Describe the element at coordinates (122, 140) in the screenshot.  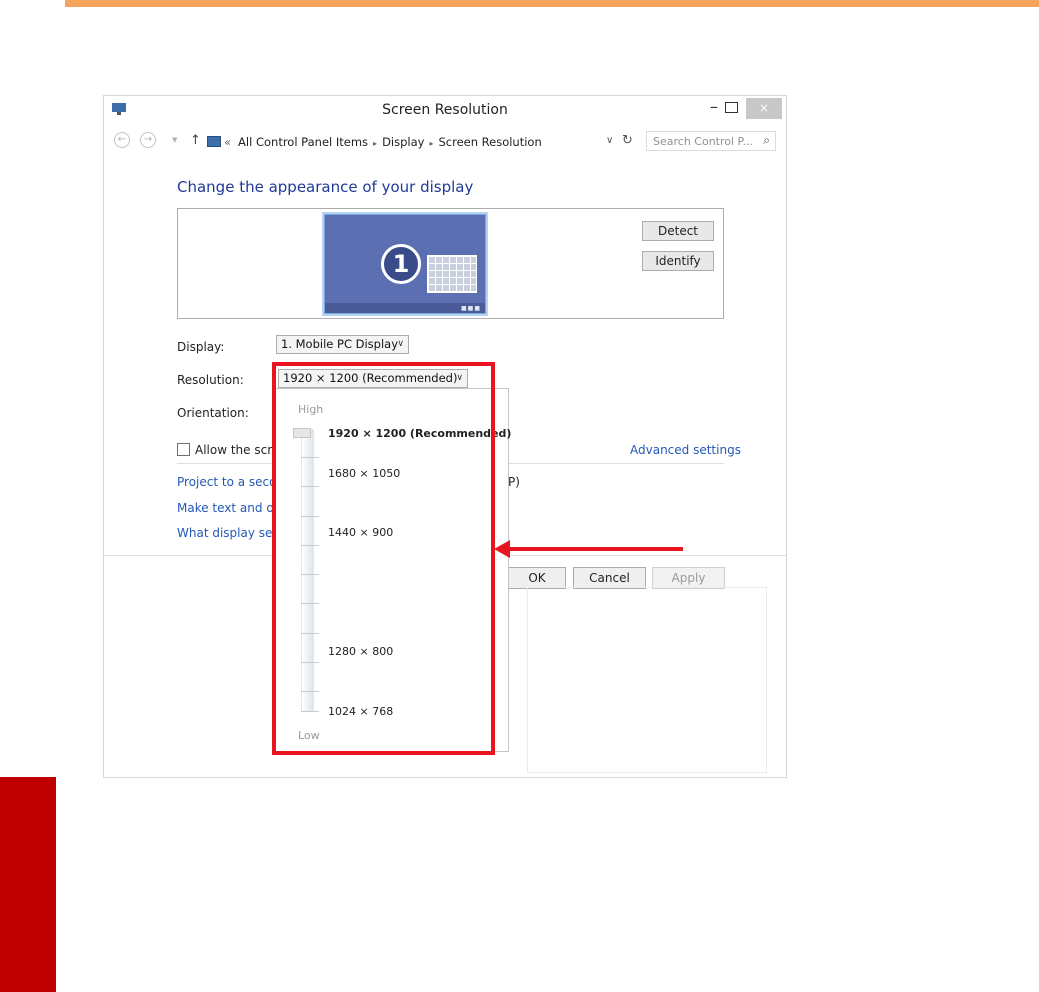
I see `back-button: ←` at that location.